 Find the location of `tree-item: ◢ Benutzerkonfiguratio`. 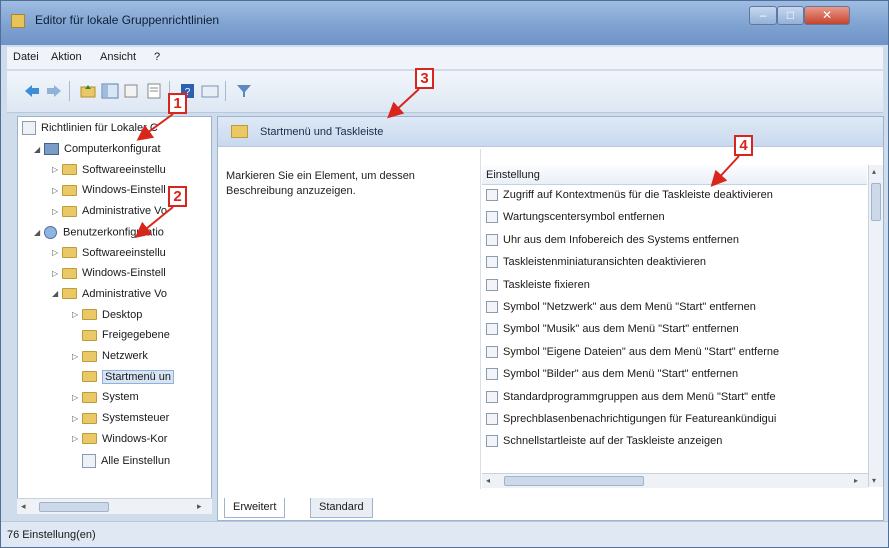

tree-item: ◢ Benutzerkonfiguratio is located at coordinates (99, 235).